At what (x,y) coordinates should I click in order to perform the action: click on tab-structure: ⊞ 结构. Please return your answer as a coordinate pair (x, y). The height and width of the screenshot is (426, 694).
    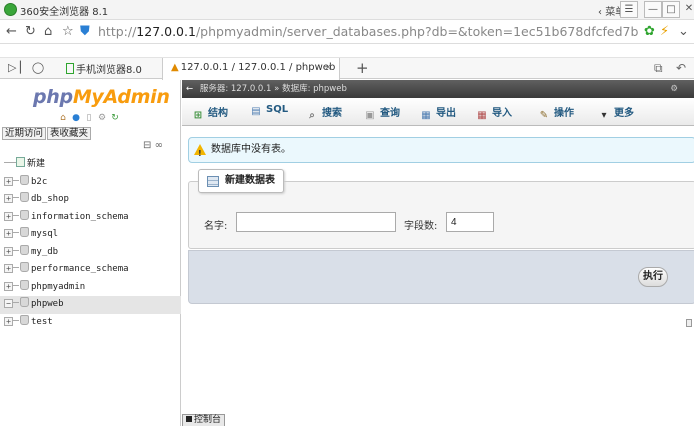
    Looking at the image, I should click on (210, 112).